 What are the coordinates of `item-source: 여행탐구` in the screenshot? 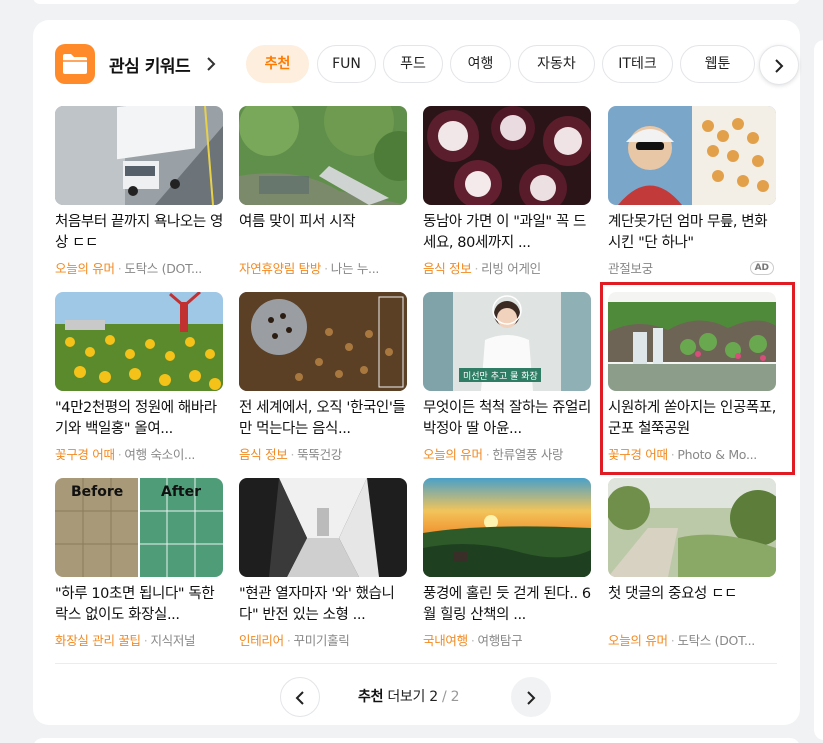 It's located at (500, 640).